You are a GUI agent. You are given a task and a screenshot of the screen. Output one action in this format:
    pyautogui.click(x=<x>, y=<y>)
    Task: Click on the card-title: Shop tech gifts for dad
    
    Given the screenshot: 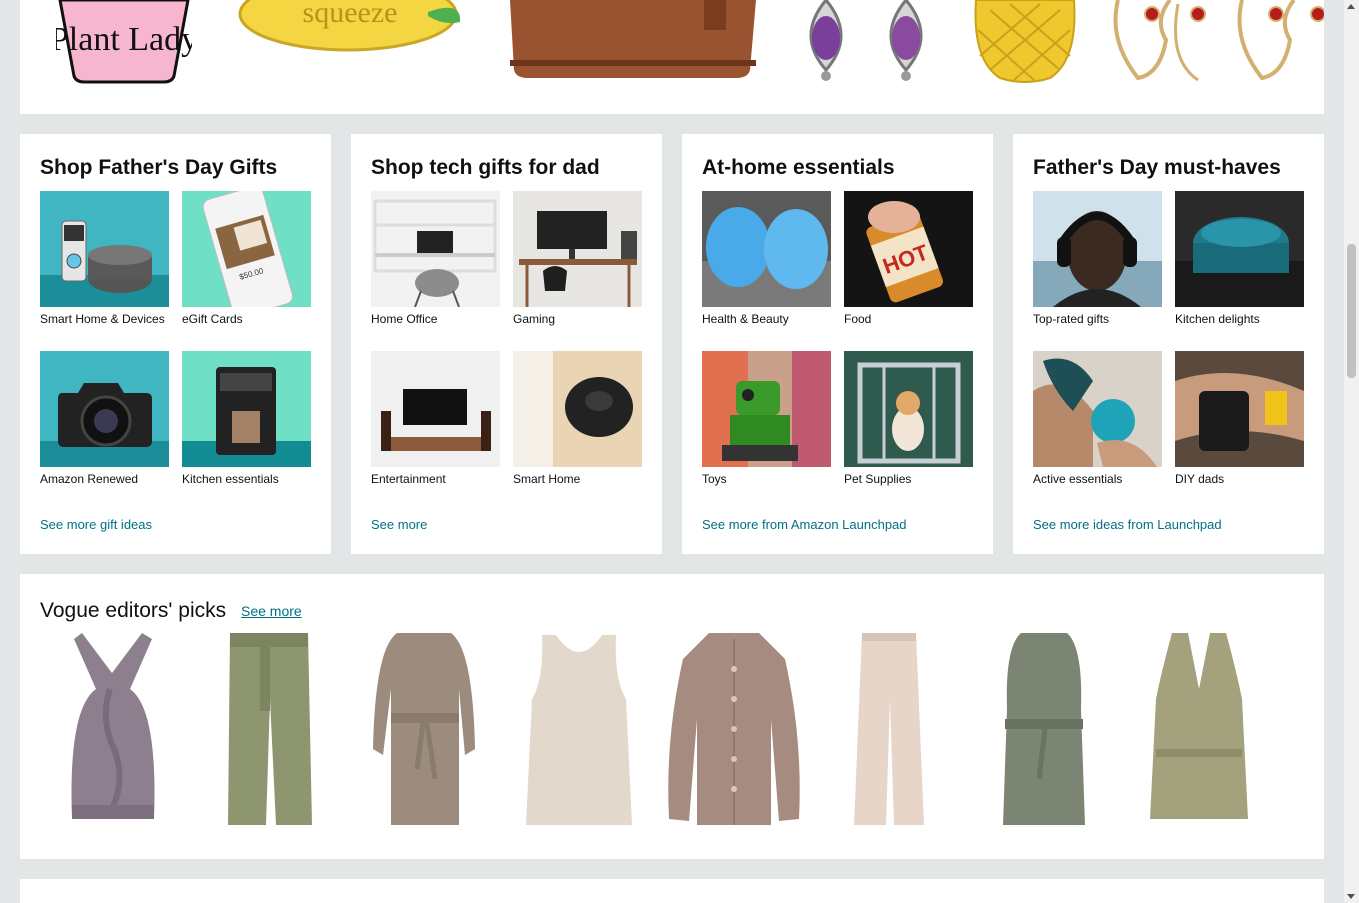 What is the action you would take?
    pyautogui.click(x=485, y=167)
    